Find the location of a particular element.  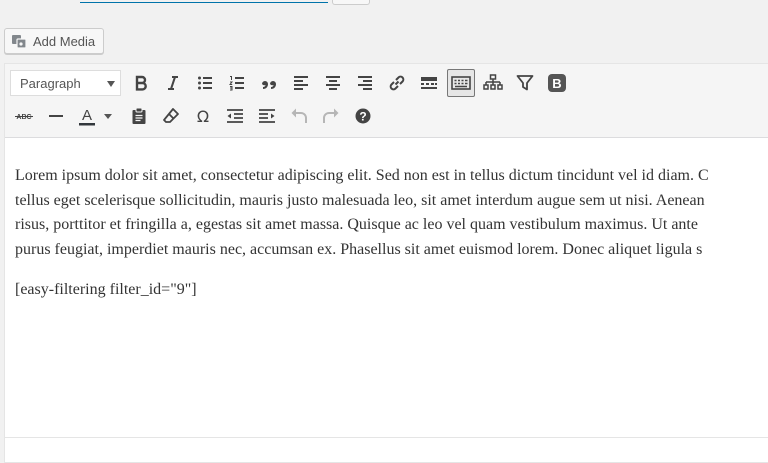

omega-icon: Ω is located at coordinates (203, 116).